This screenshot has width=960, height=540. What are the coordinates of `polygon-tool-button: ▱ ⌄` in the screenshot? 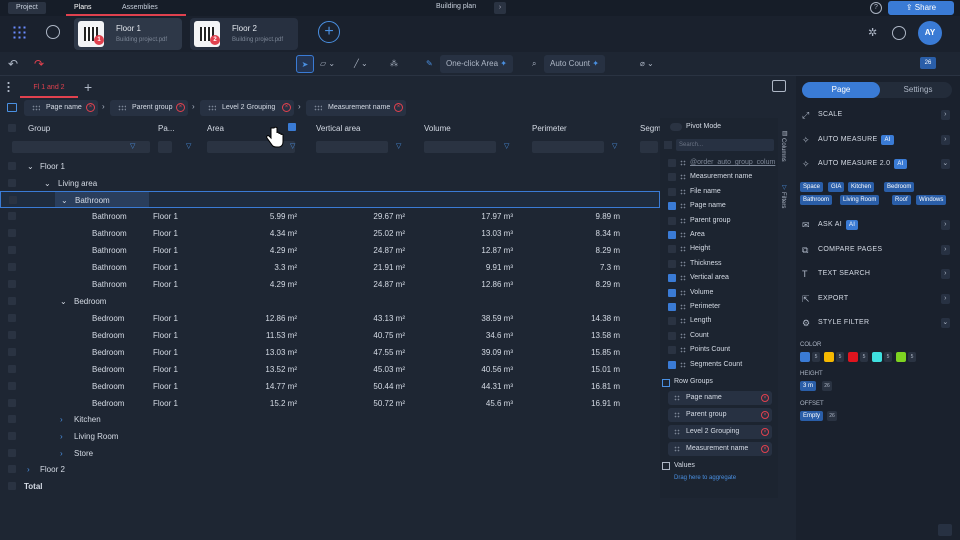 It's located at (327, 64).